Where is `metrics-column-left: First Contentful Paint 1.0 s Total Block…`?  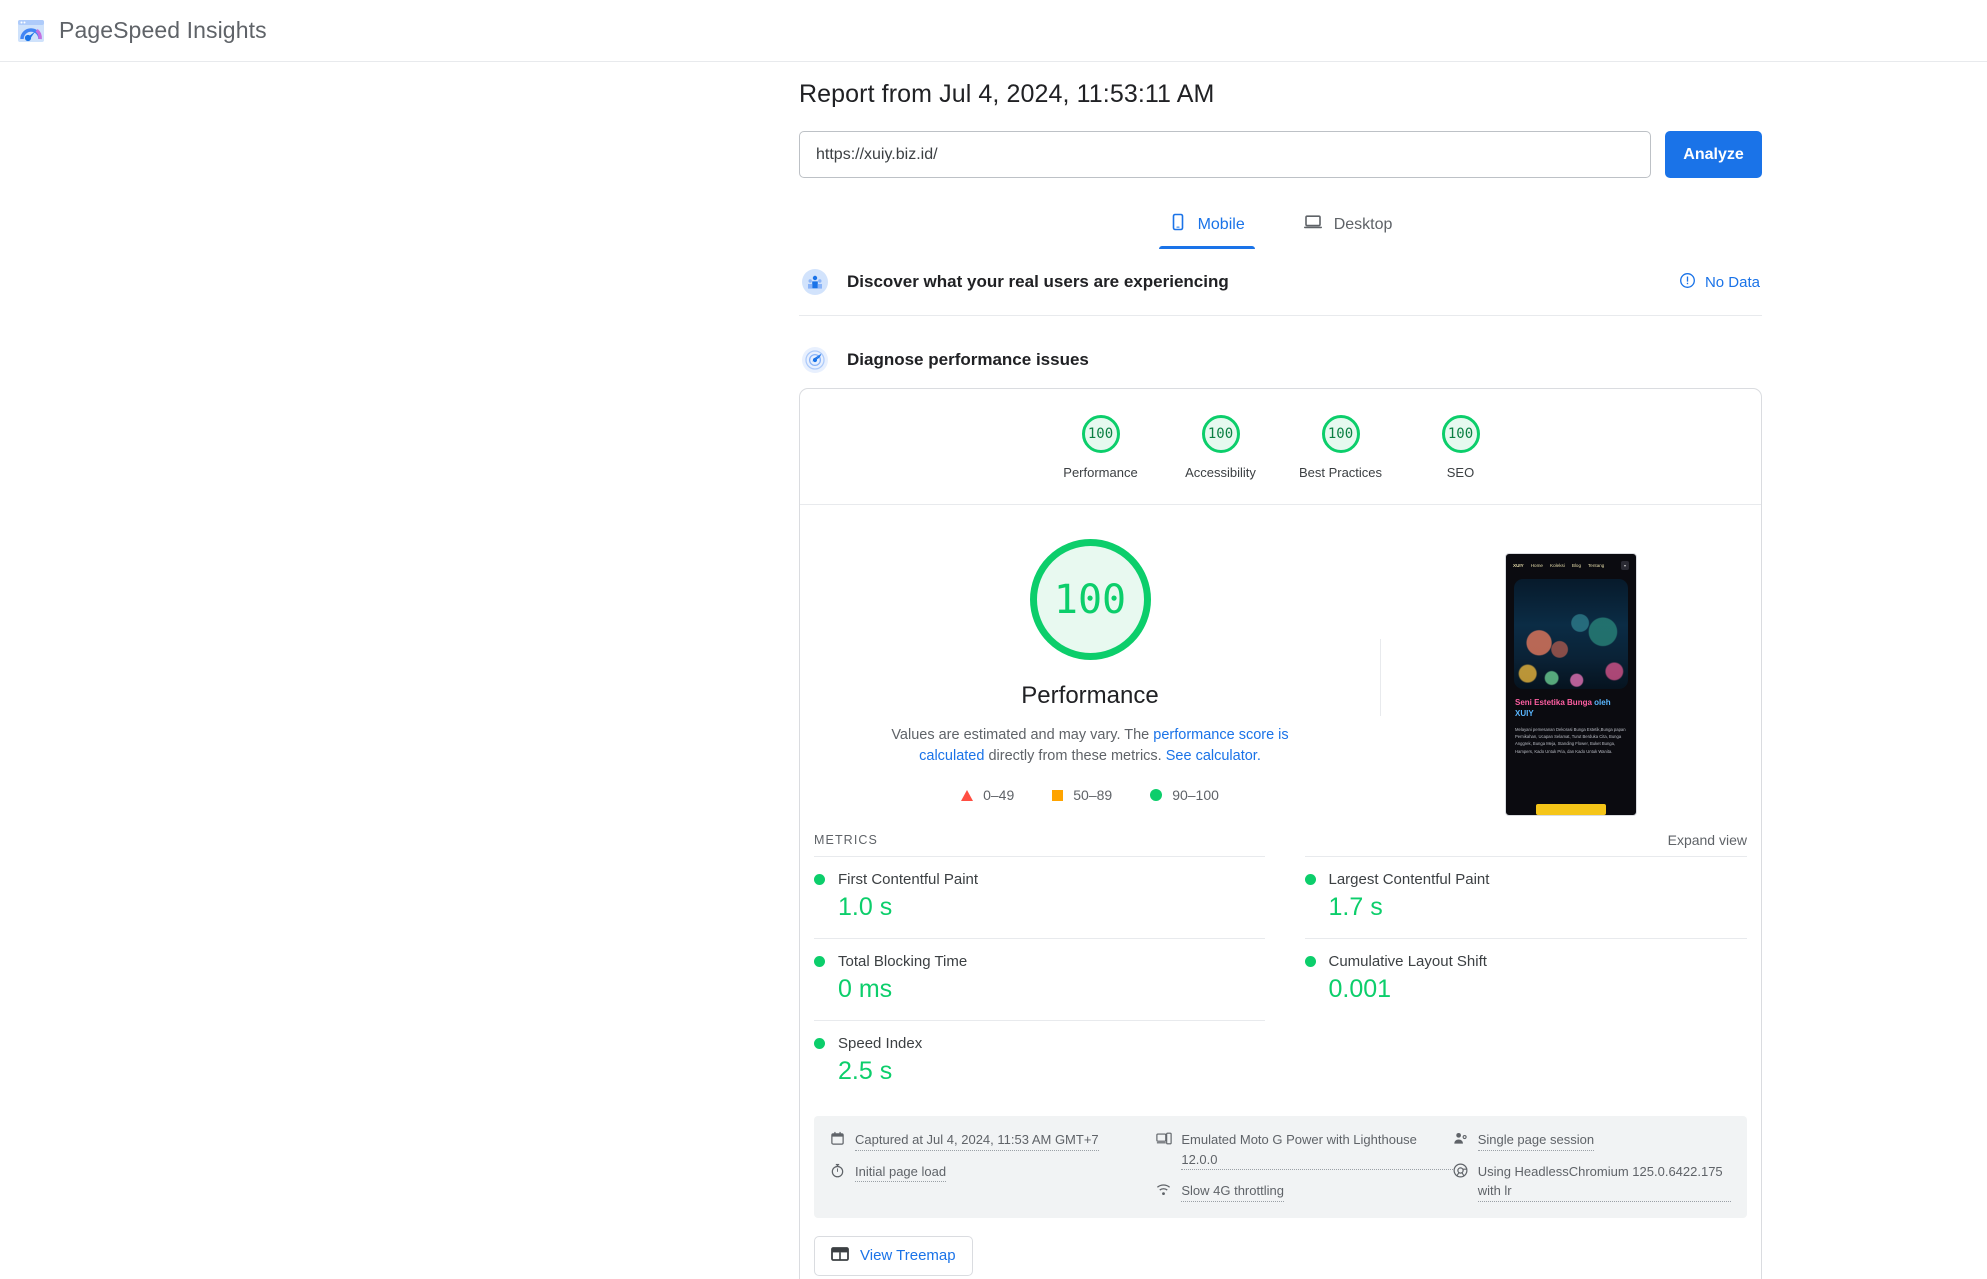 metrics-column-left: First Contentful Paint 1.0 s Total Block… is located at coordinates (1047, 979).